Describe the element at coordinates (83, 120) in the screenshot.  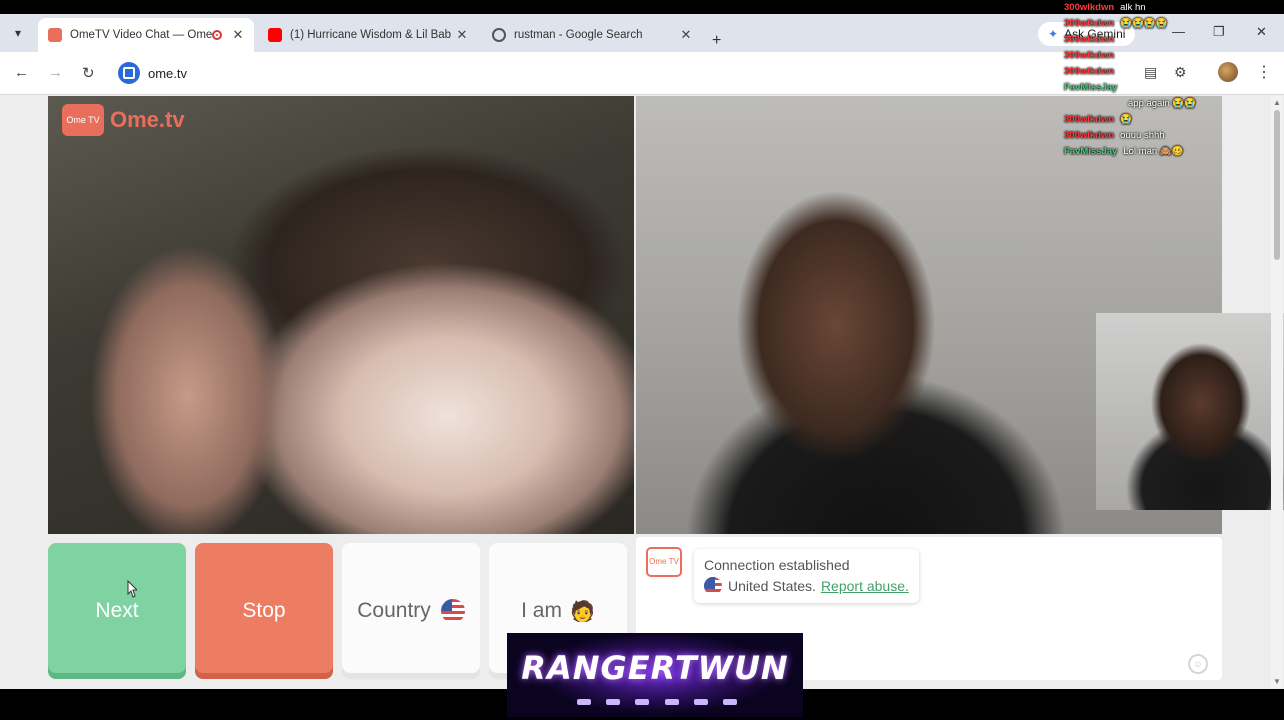
I see `ometv-logo-box: Ome TV` at that location.